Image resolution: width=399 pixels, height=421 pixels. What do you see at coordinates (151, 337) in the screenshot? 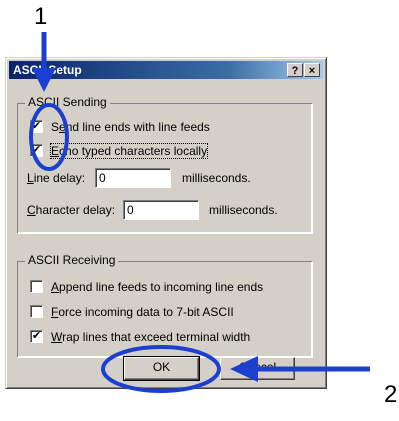
I see `wrap-lines-label: Wrap lines that exceed terminal width` at bounding box center [151, 337].